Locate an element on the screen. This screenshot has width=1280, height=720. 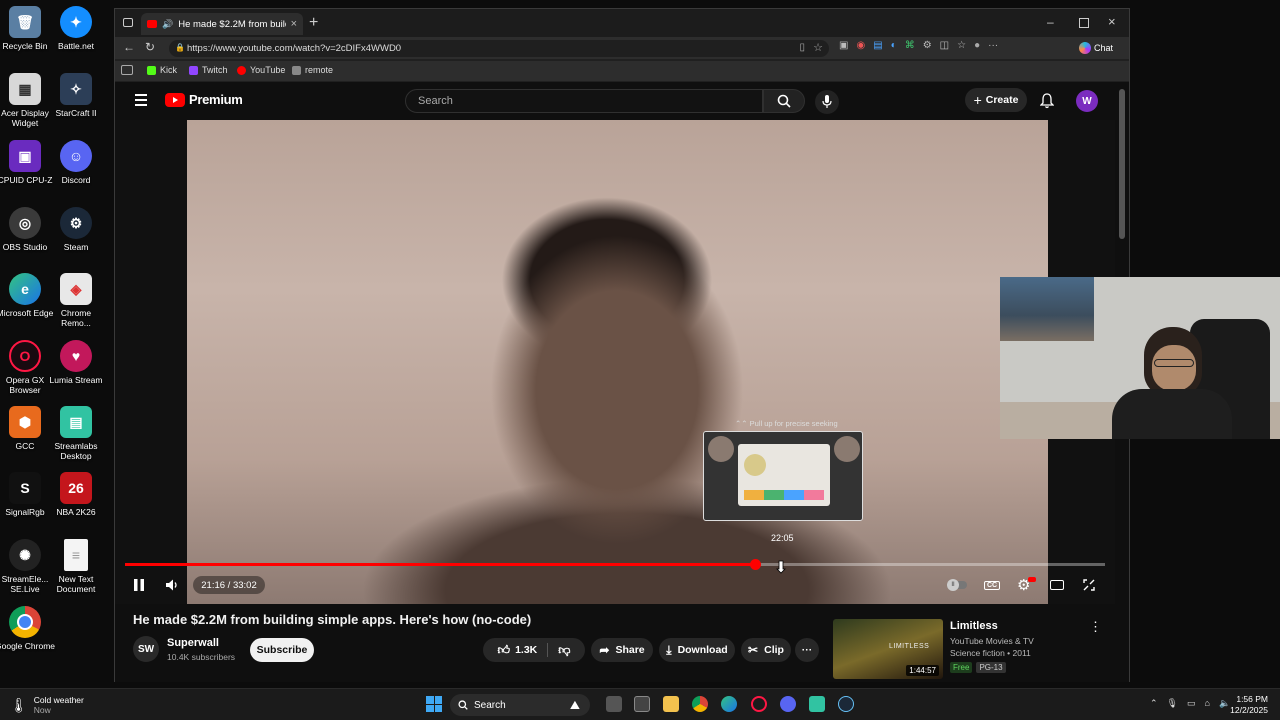
lumia-icon: ♥ is located at coordinates (76, 356).